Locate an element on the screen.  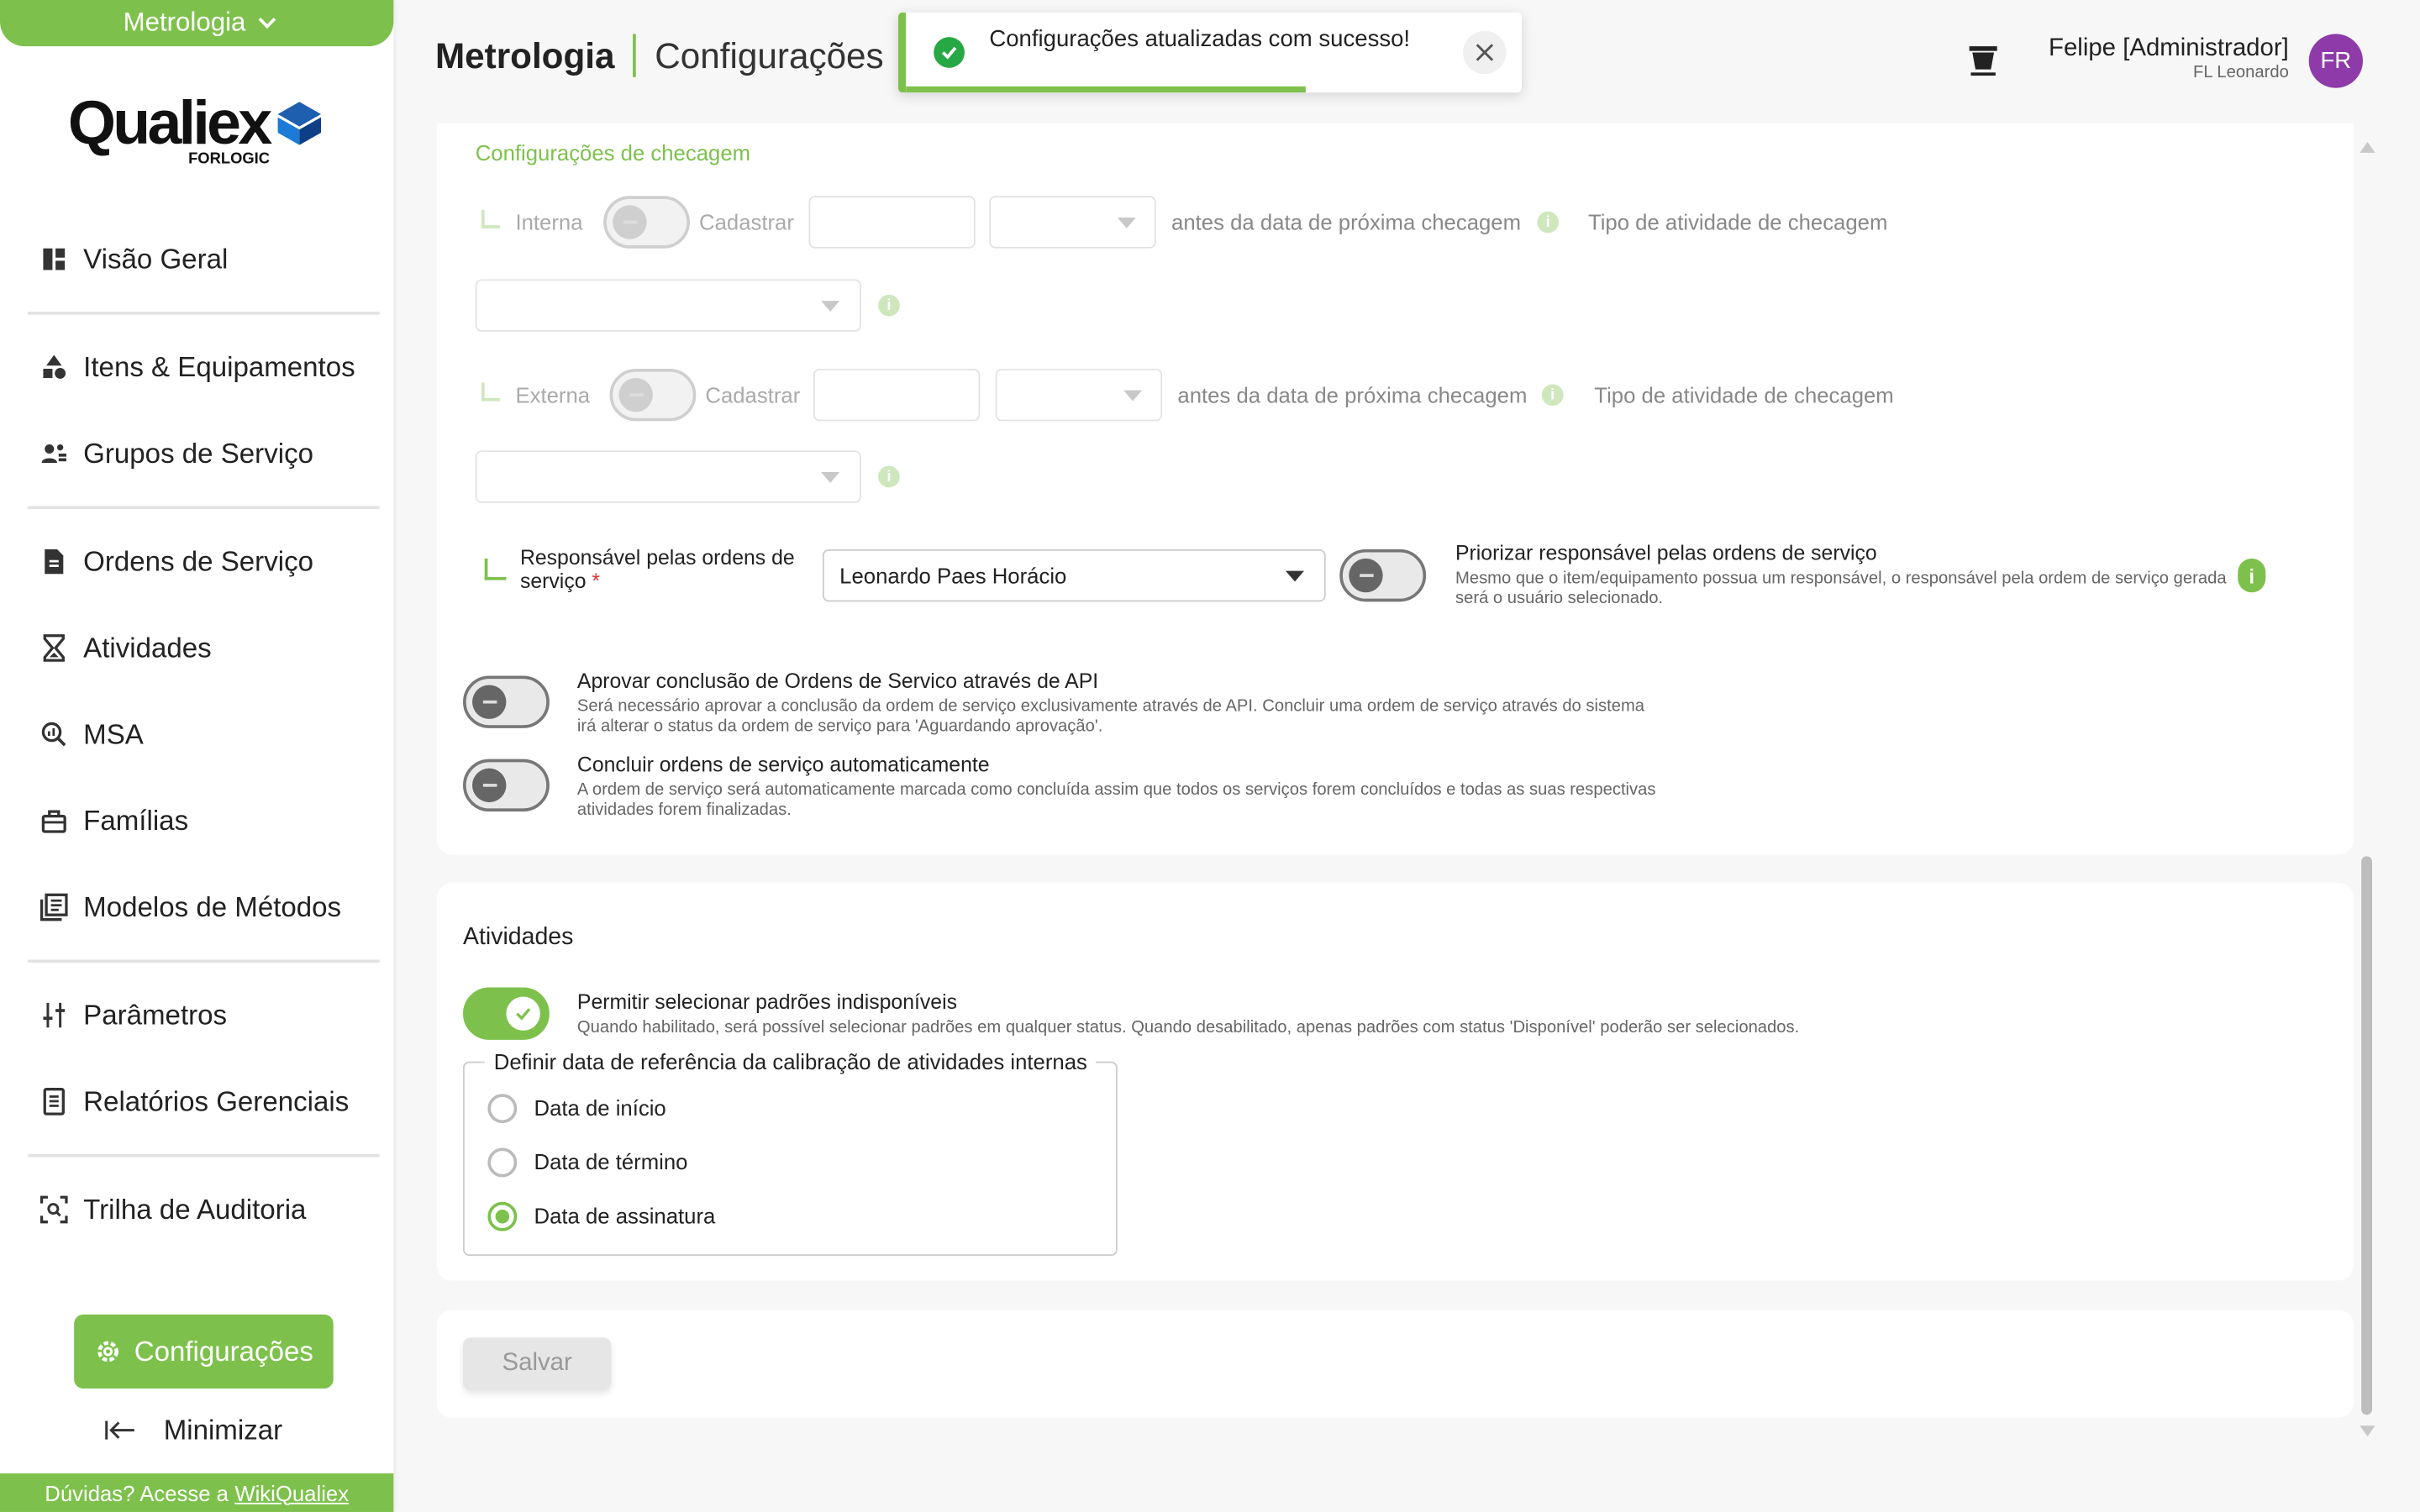
avatar: FR is located at coordinates (2335, 61).